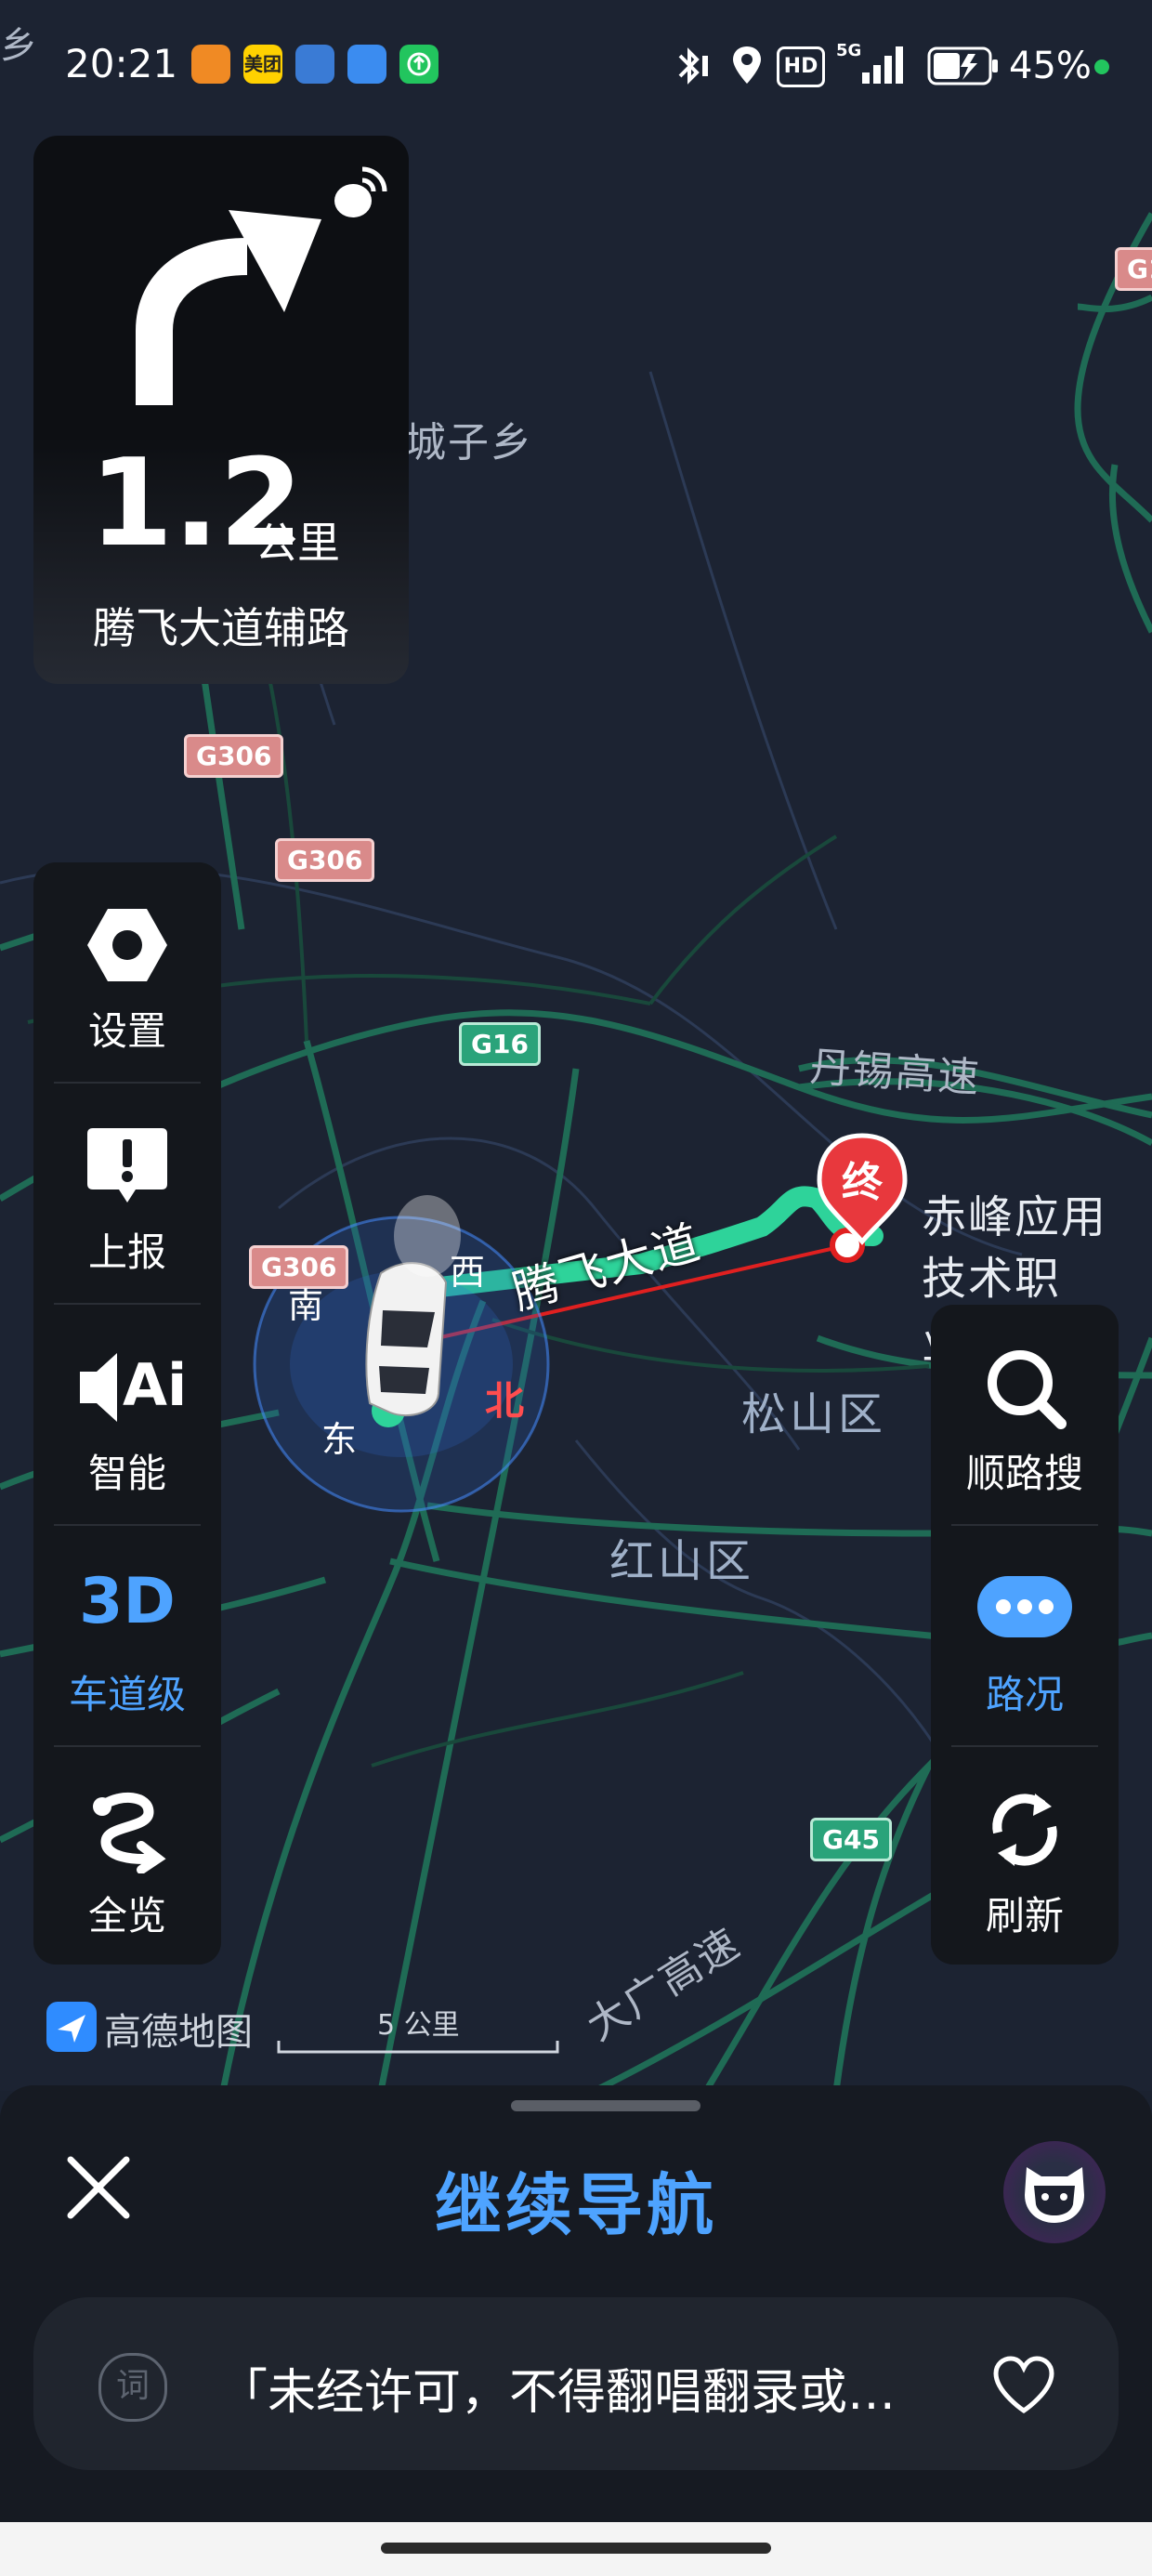 This screenshot has height=2576, width=1152. Describe the element at coordinates (682, 1561) in the screenshot. I see `district-label: 红山区` at that location.